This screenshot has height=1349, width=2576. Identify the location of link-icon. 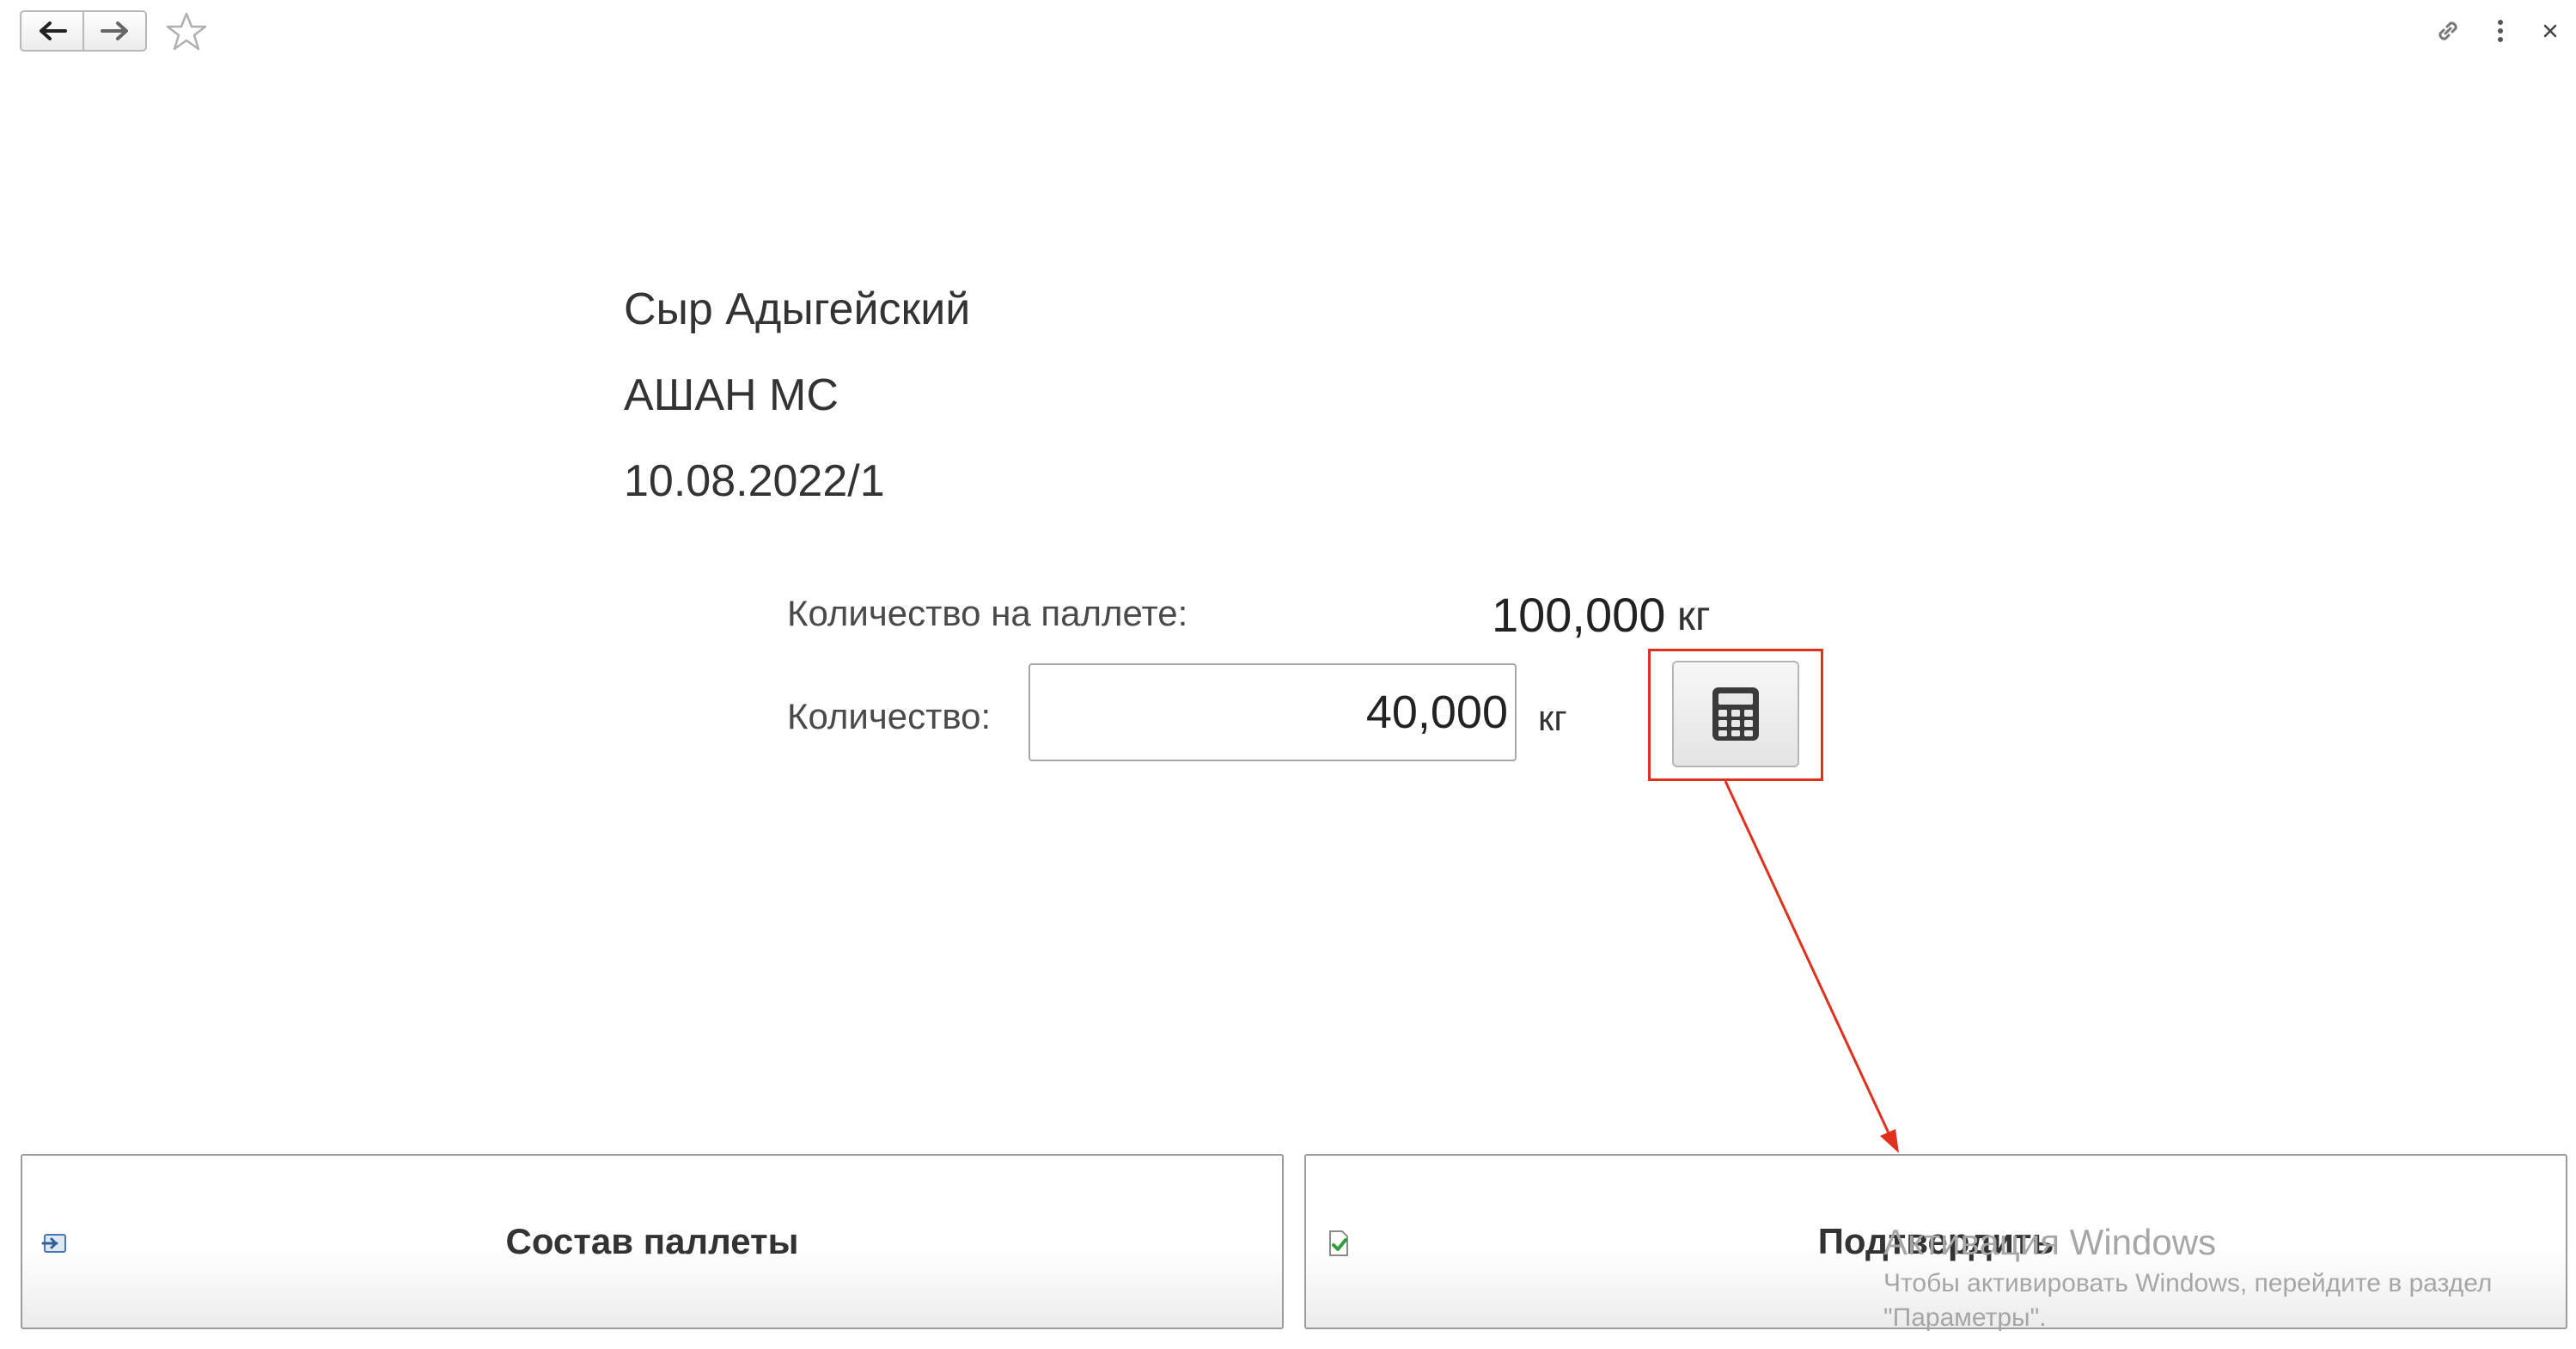
(2448, 31).